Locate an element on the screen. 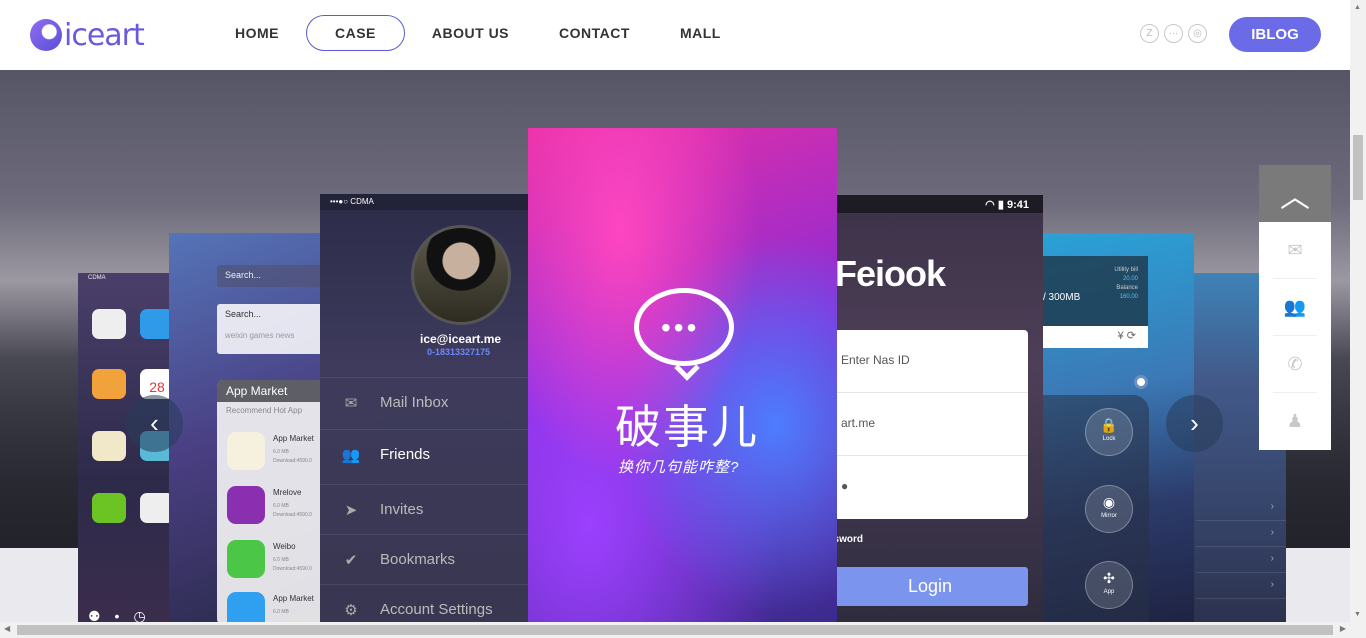 The image size is (1366, 638). password-field: ● is located at coordinates (928, 487).